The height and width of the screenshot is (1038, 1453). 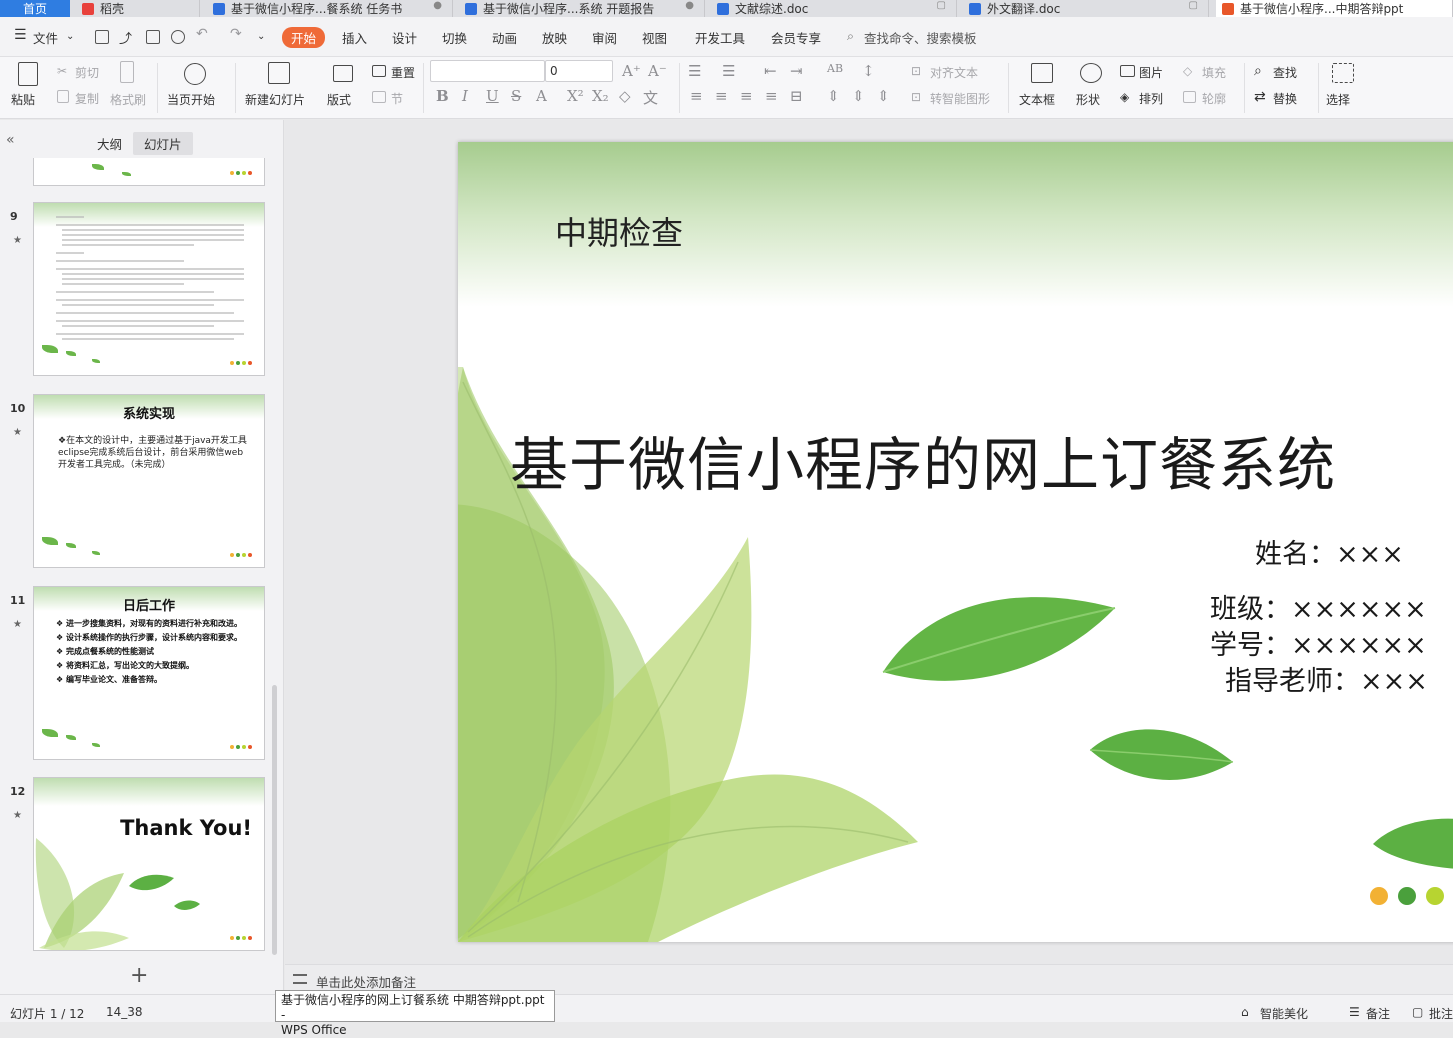 I want to click on advisor-info: 指导老师：×××, so click(x=1326, y=678).